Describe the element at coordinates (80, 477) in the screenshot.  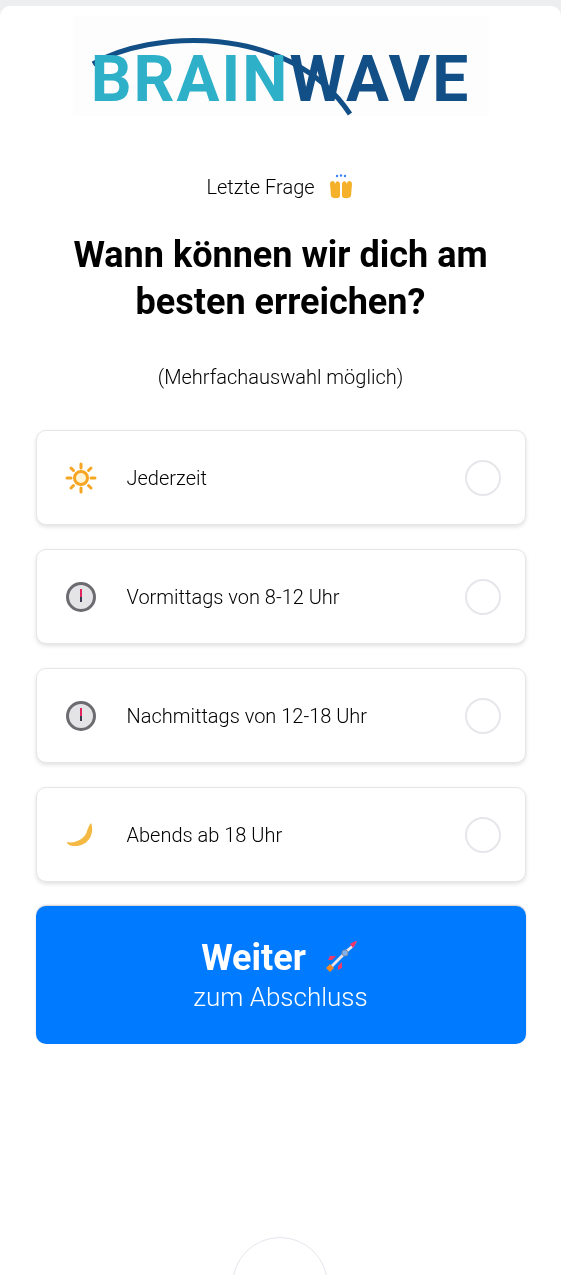
I see `sun-icon` at that location.